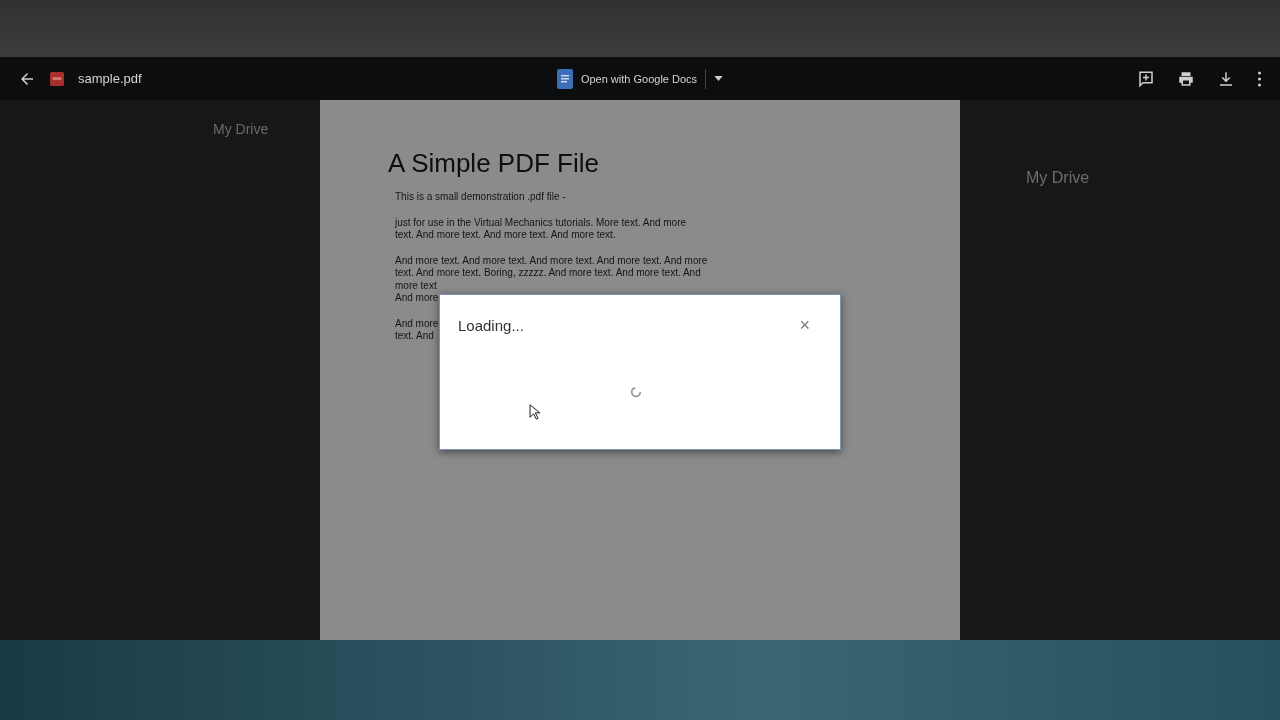  I want to click on paragraph: And more text. And, so click(417, 330).